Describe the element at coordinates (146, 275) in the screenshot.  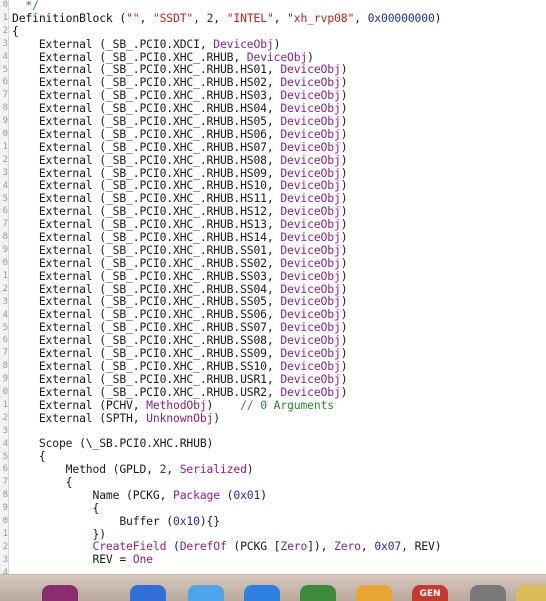
I see `code-token: External (_SB_.PCI0.XHC_.RHUB.SS03,` at that location.